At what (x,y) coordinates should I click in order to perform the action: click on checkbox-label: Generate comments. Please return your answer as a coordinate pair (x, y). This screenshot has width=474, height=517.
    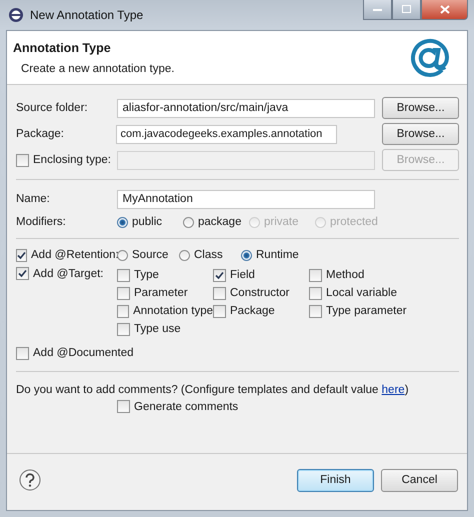
    Looking at the image, I should click on (186, 406).